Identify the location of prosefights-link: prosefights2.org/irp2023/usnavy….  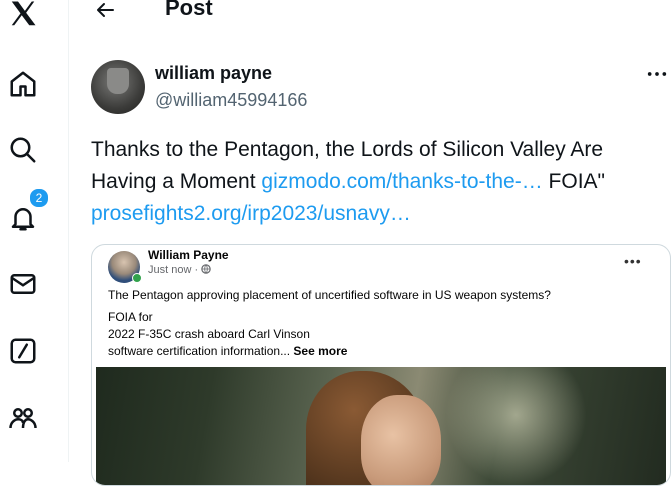
(251, 213).